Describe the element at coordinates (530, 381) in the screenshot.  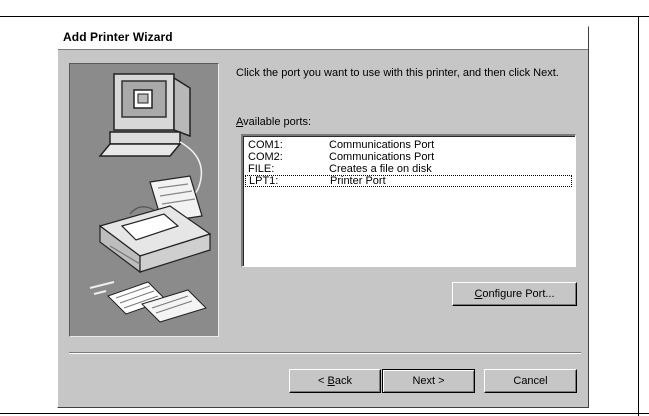
I see `cancel-button: Cancel` at that location.